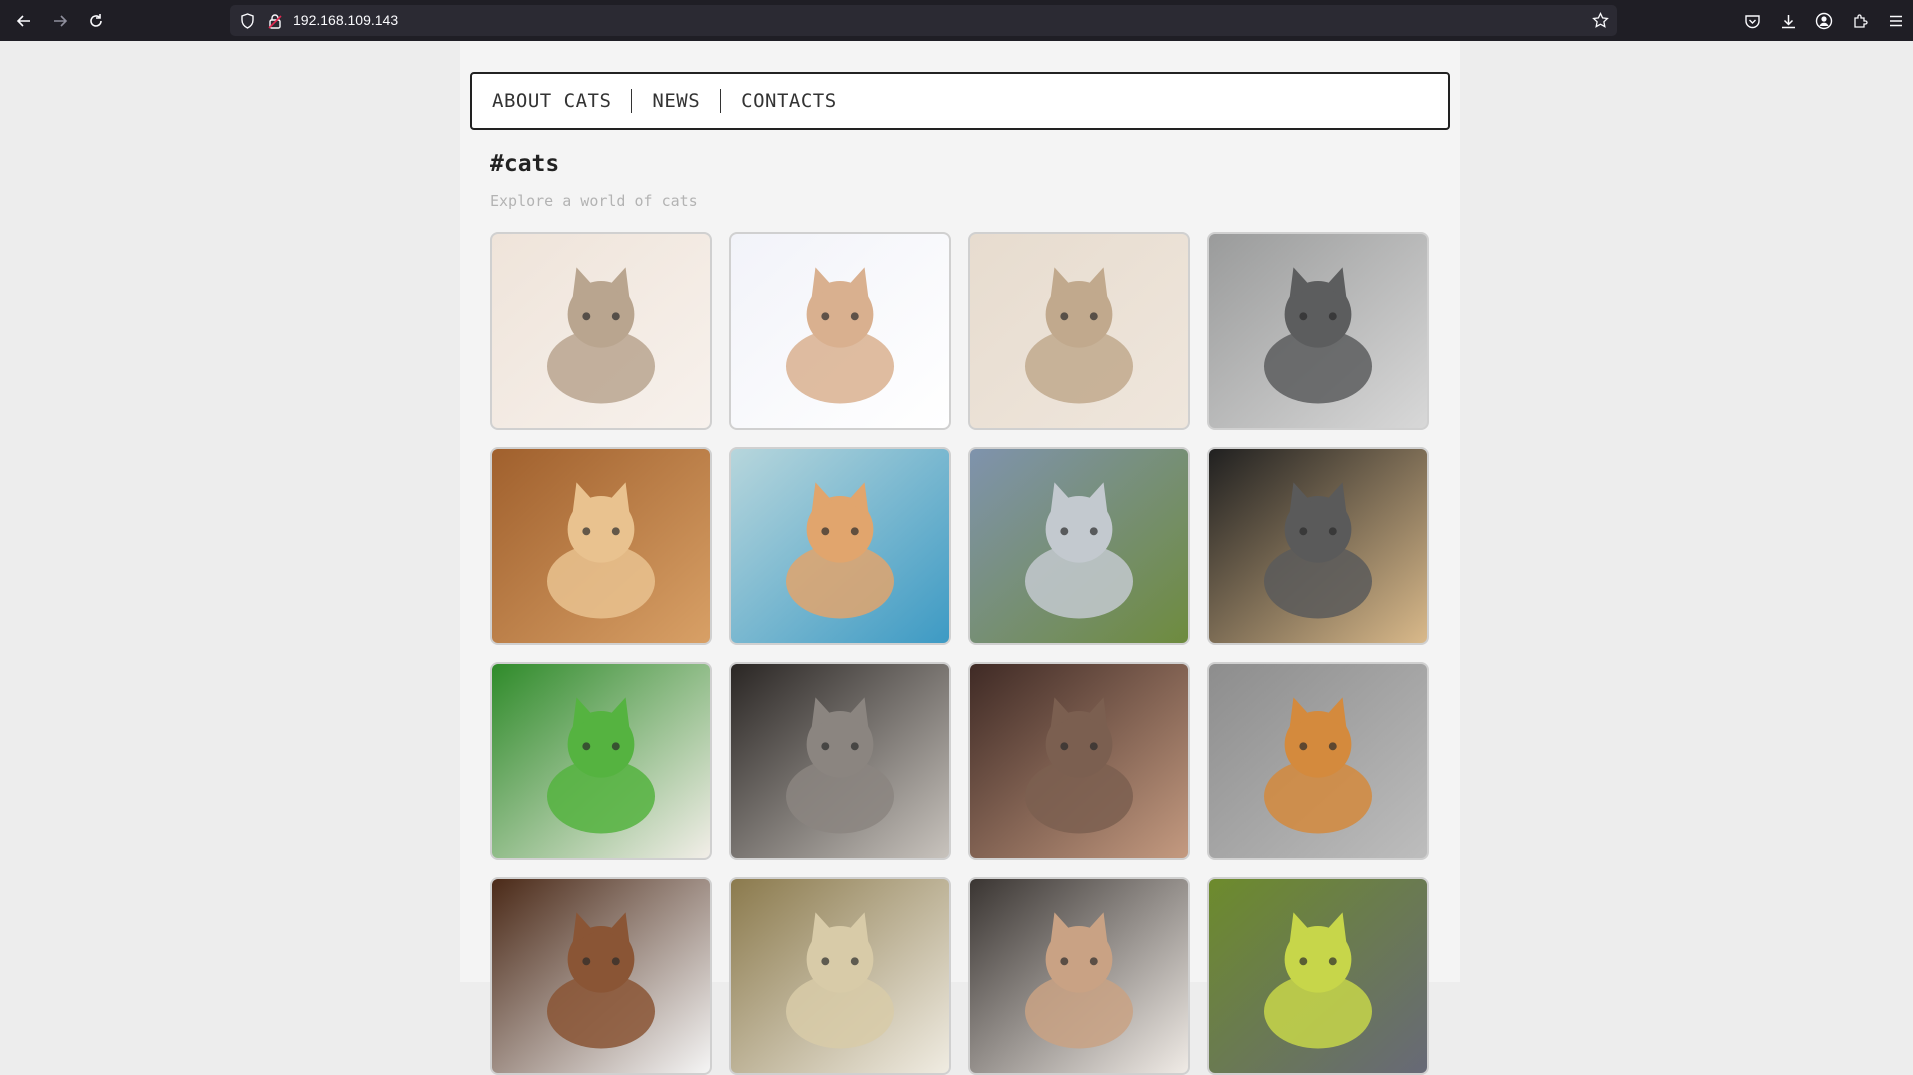 The image size is (1913, 1075). I want to click on nav-link-news: NEWS, so click(676, 101).